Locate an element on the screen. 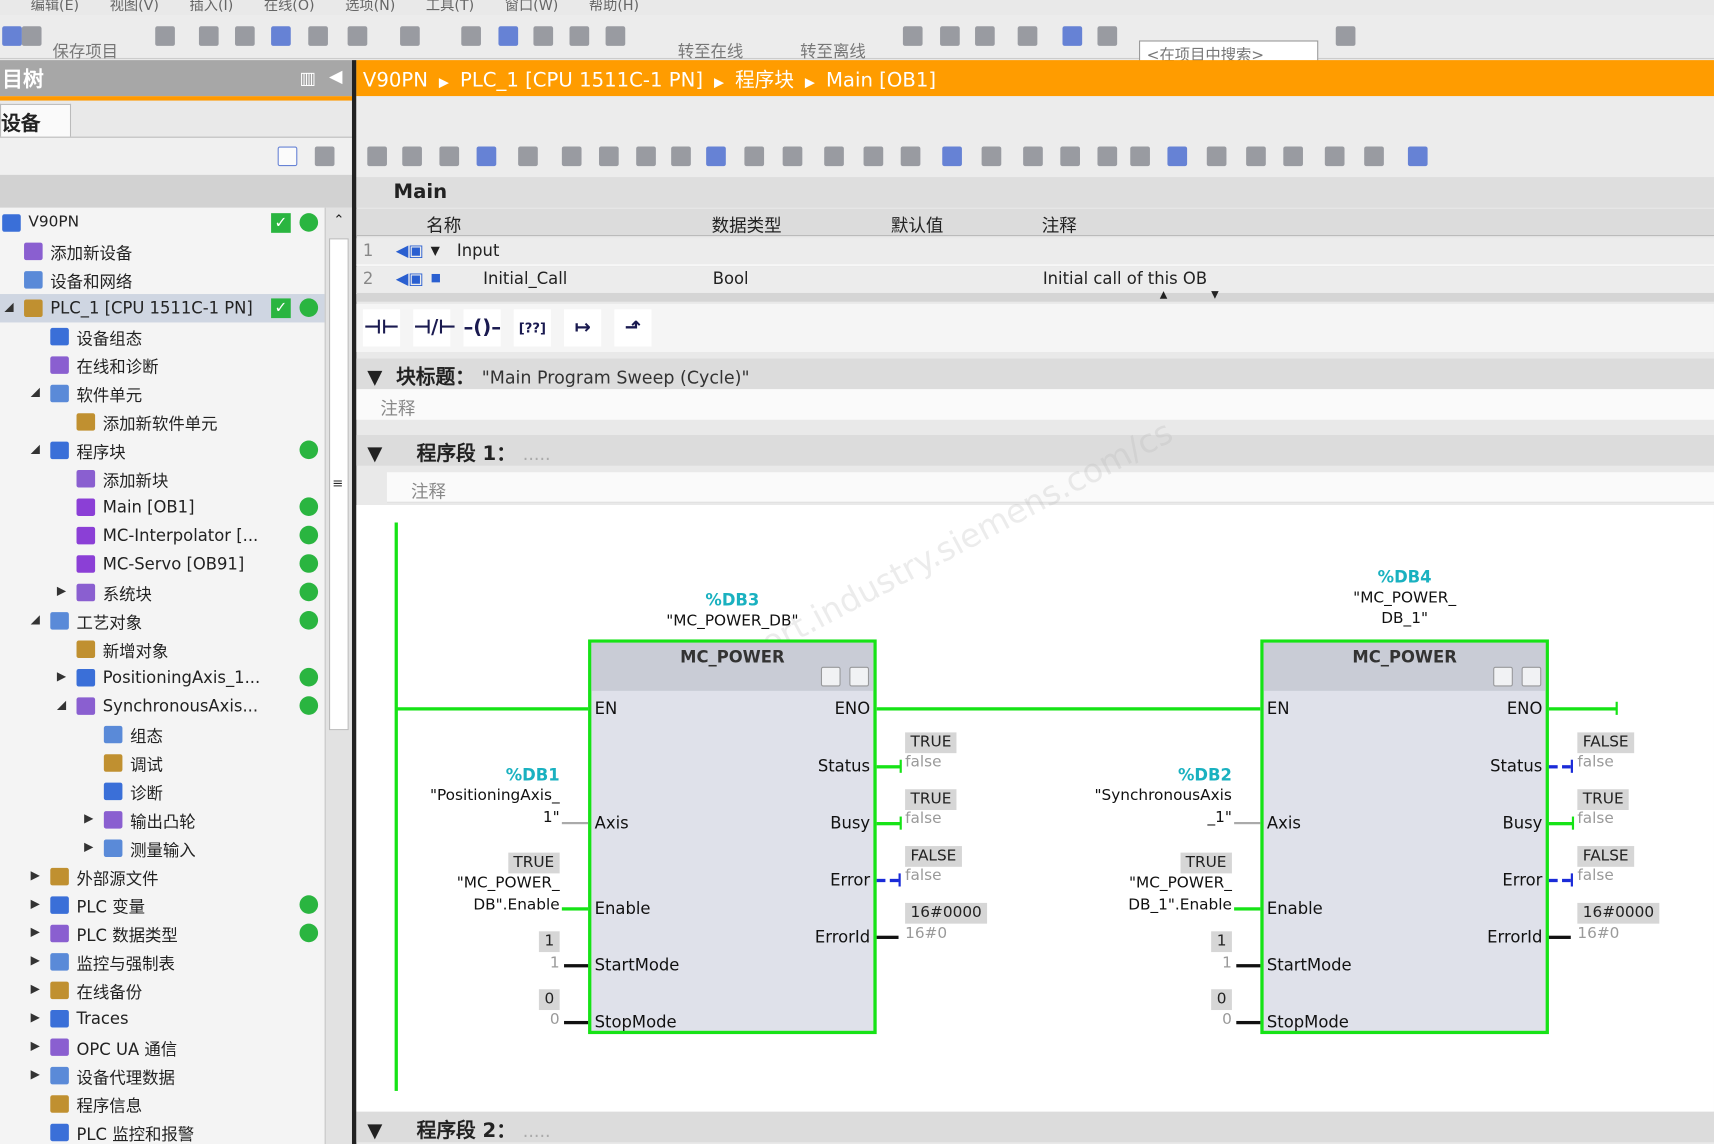 This screenshot has width=1714, height=1144. tree-item: Main [OB1] is located at coordinates (162, 507).